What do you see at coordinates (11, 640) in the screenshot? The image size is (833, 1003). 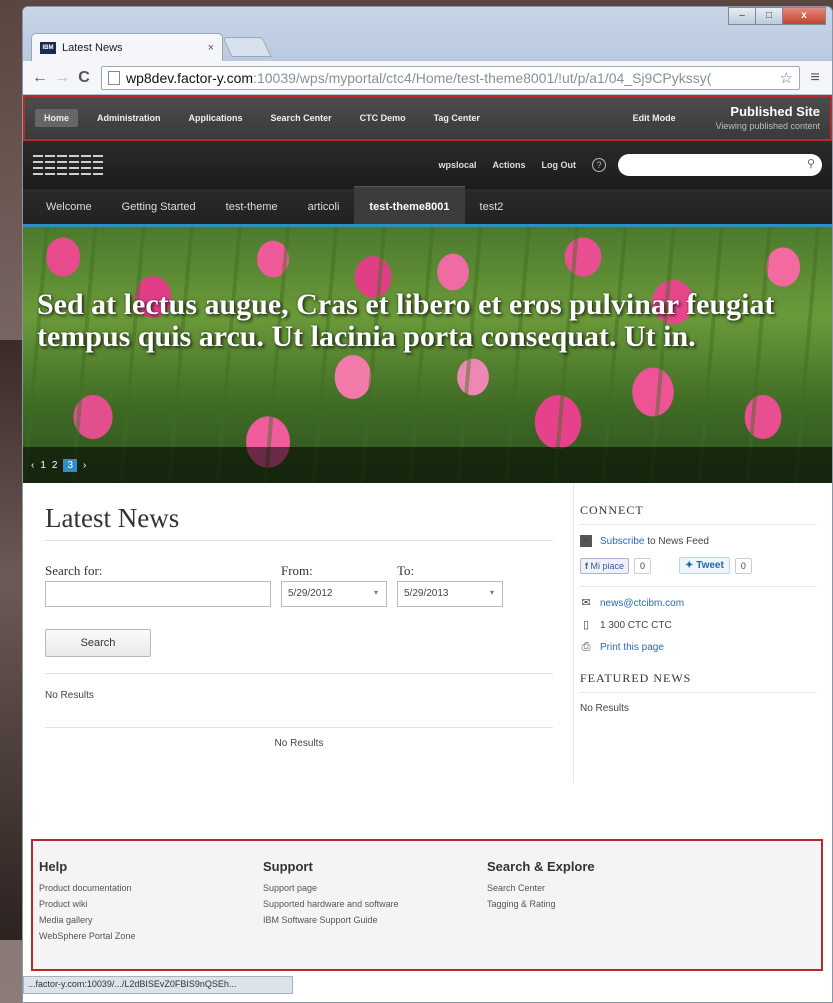 I see `desktop-background-strip` at bounding box center [11, 640].